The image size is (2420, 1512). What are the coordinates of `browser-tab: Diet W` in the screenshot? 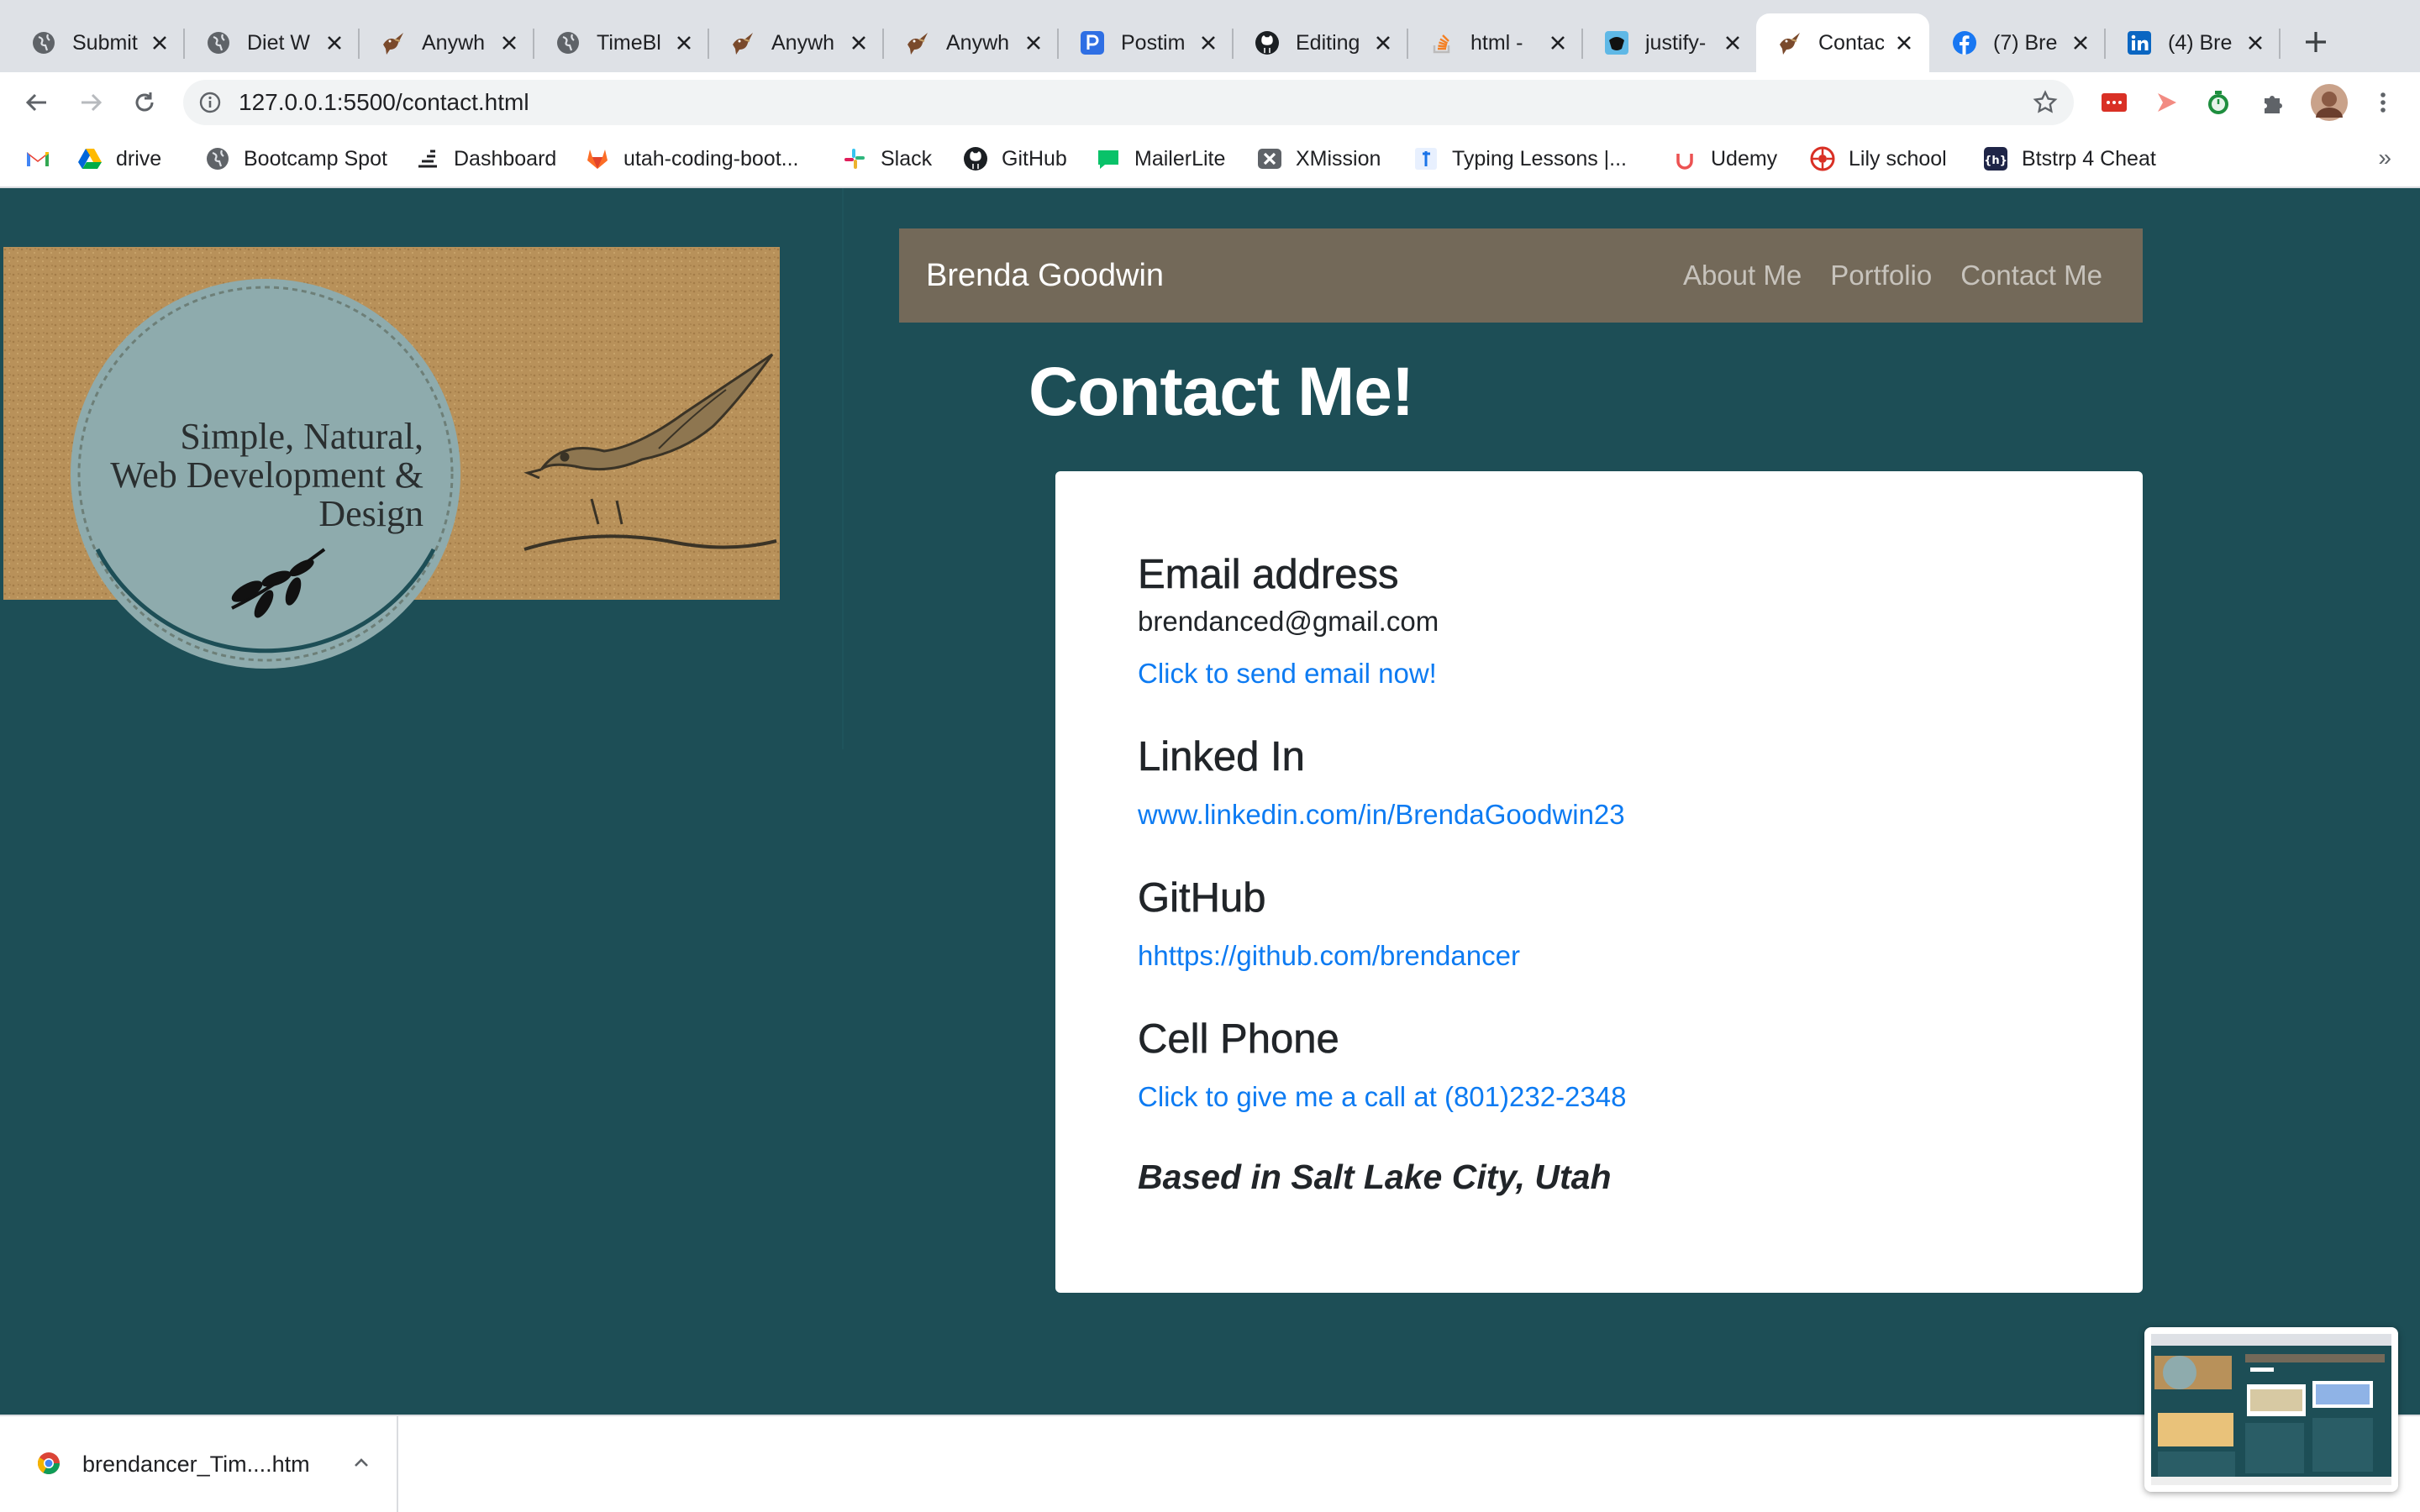 It's located at (272, 42).